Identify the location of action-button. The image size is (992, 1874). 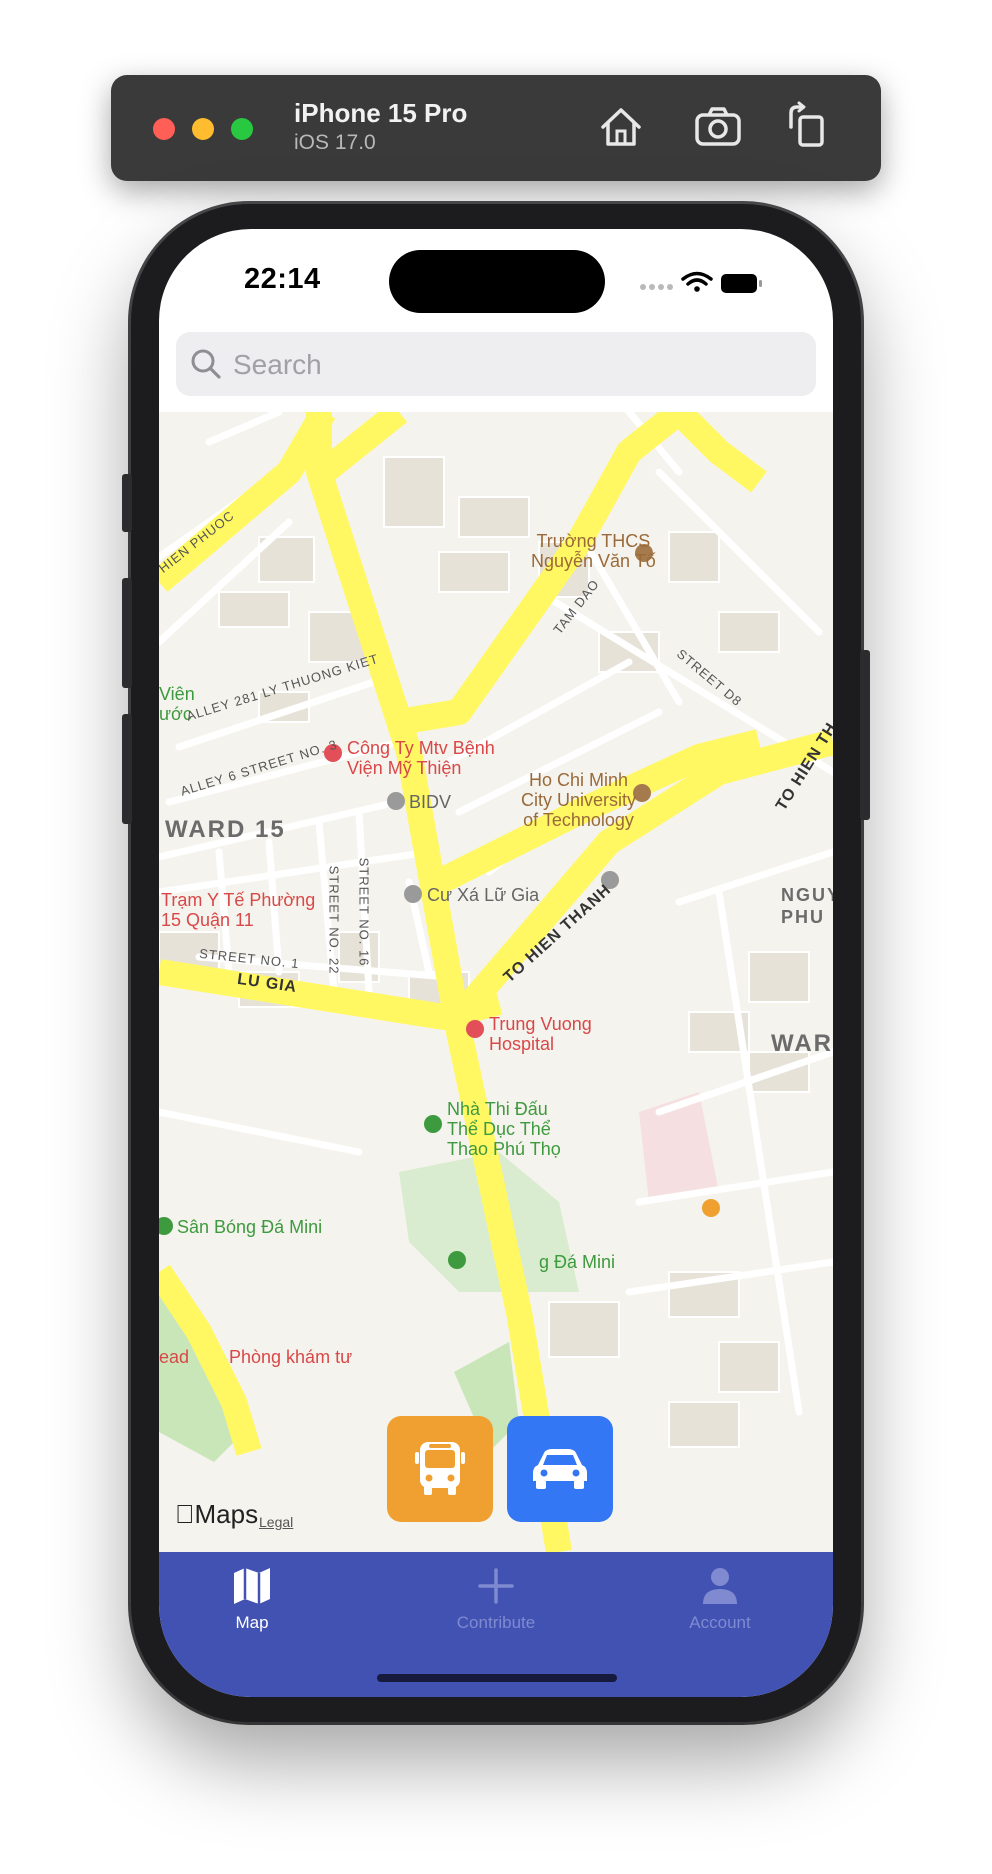
(127, 503).